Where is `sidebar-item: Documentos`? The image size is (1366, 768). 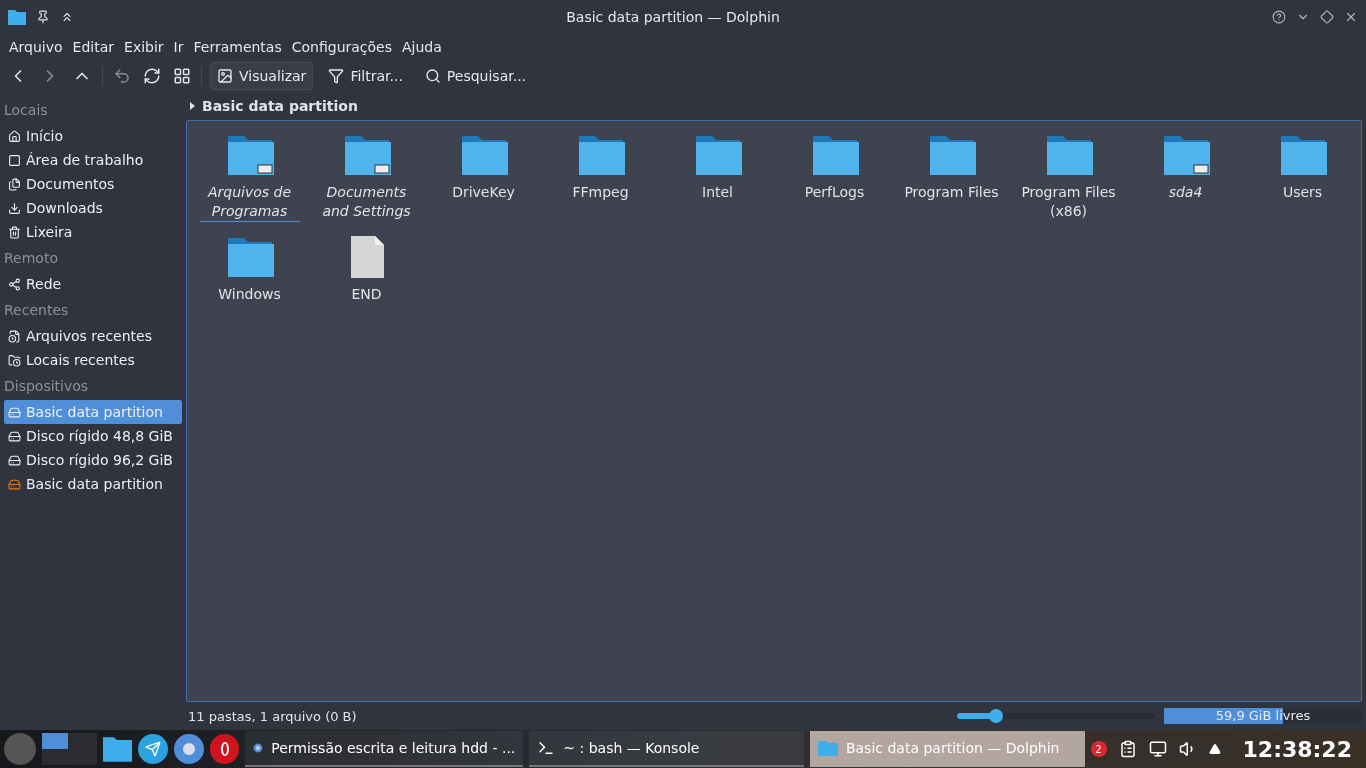 sidebar-item: Documentos is located at coordinates (93, 184).